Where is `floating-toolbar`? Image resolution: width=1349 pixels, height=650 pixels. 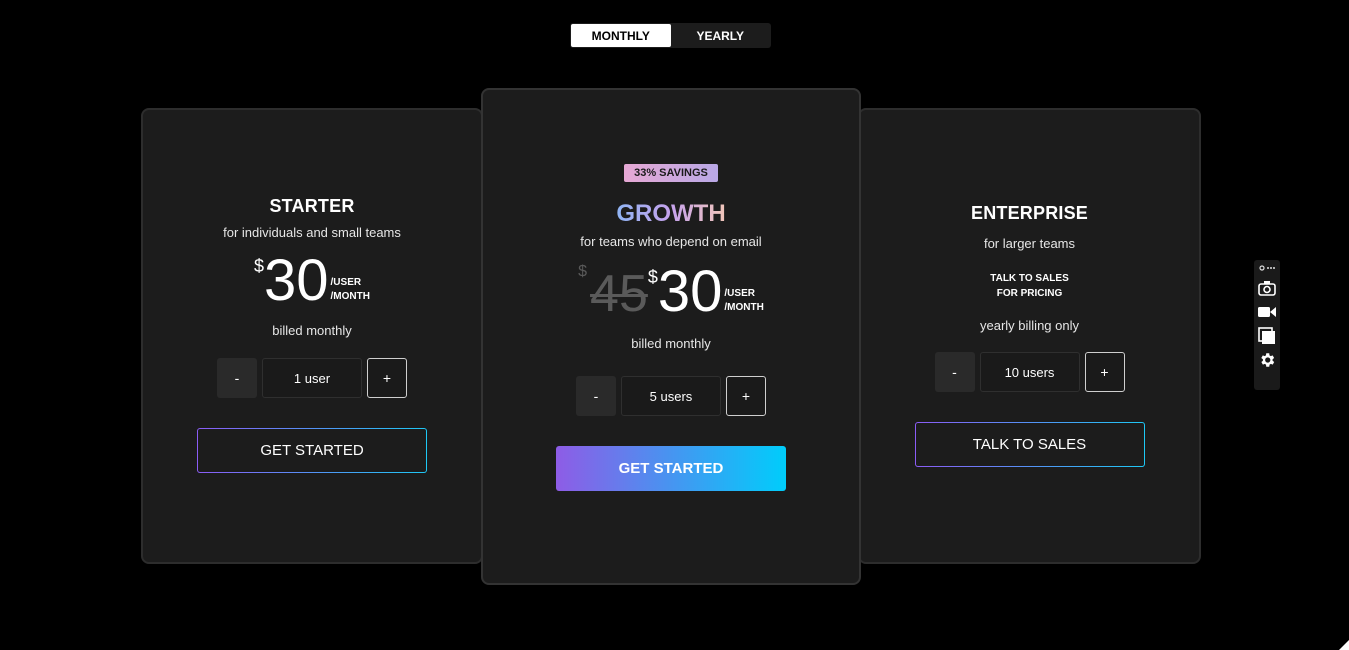
floating-toolbar is located at coordinates (1267, 325).